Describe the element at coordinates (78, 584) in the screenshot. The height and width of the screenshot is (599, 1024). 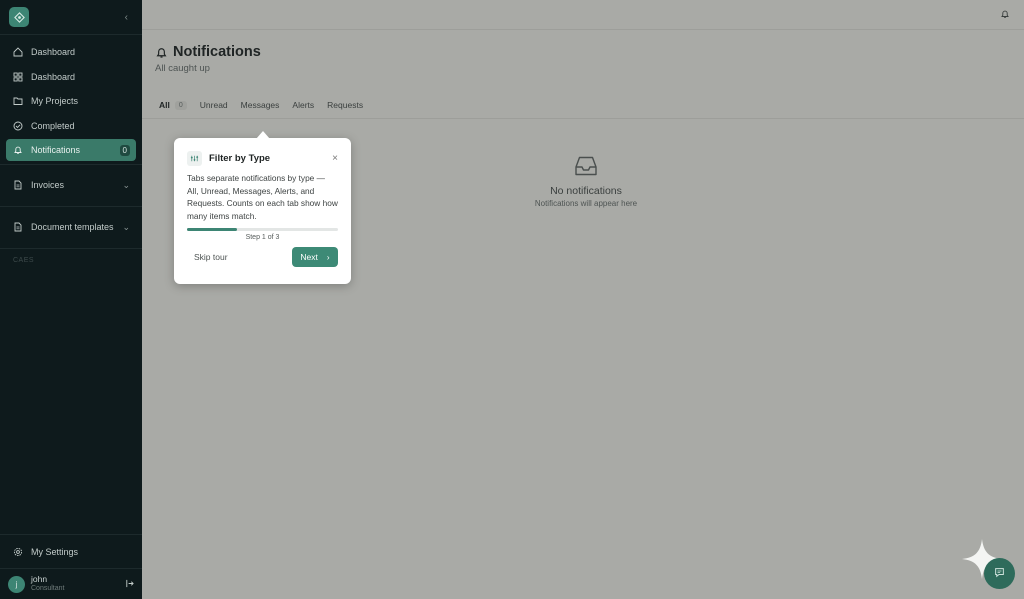
I see `user-info: john Consultant` at that location.